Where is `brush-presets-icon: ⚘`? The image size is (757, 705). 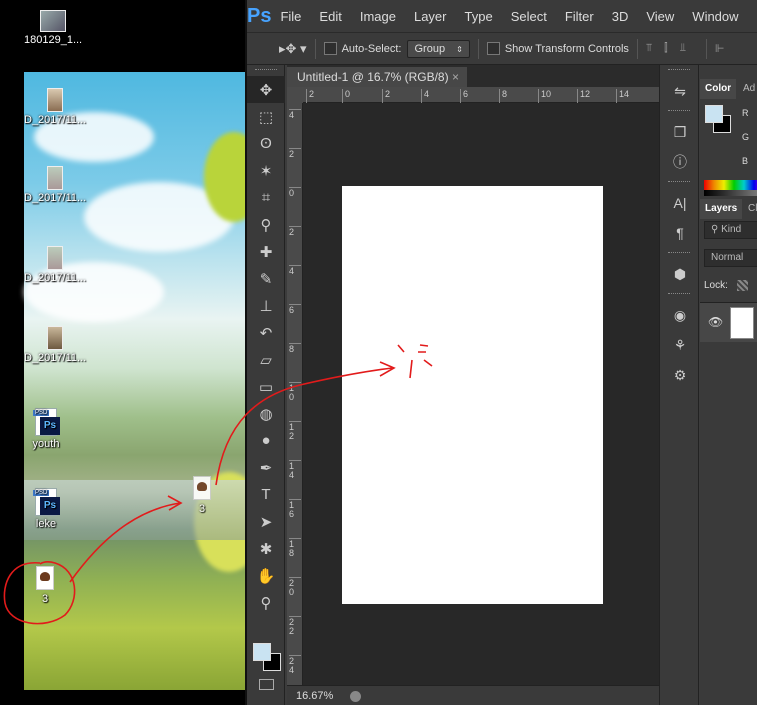 brush-presets-icon: ⚘ is located at coordinates (680, 345).